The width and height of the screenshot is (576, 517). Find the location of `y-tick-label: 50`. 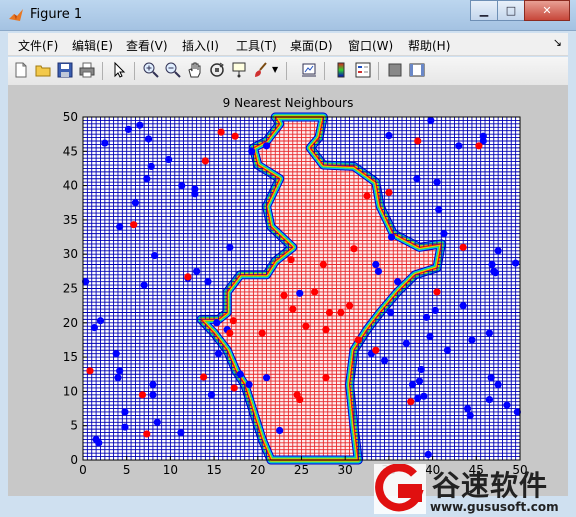

y-tick-label: 50 is located at coordinates (70, 117).